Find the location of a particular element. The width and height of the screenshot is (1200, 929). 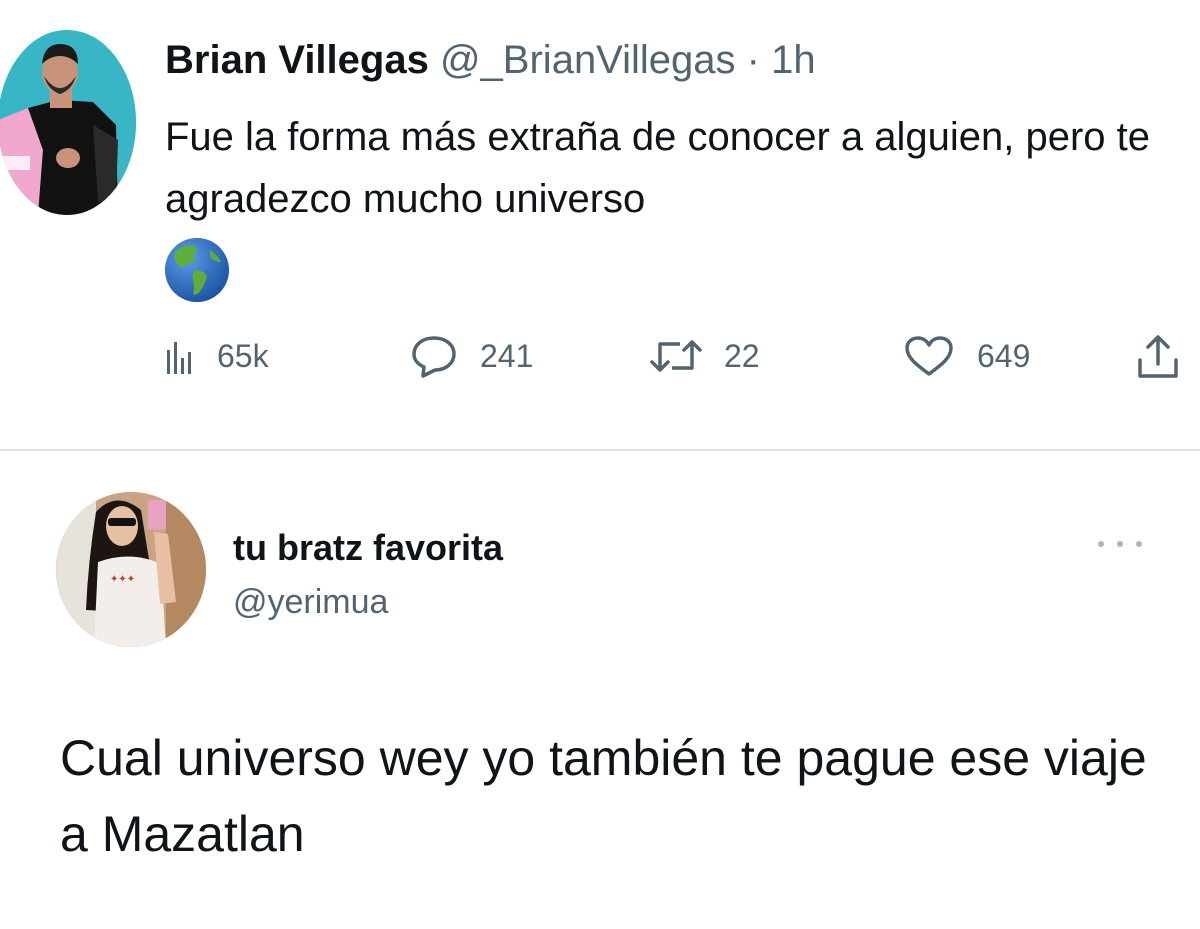

like-count: 649 is located at coordinates (1004, 355).